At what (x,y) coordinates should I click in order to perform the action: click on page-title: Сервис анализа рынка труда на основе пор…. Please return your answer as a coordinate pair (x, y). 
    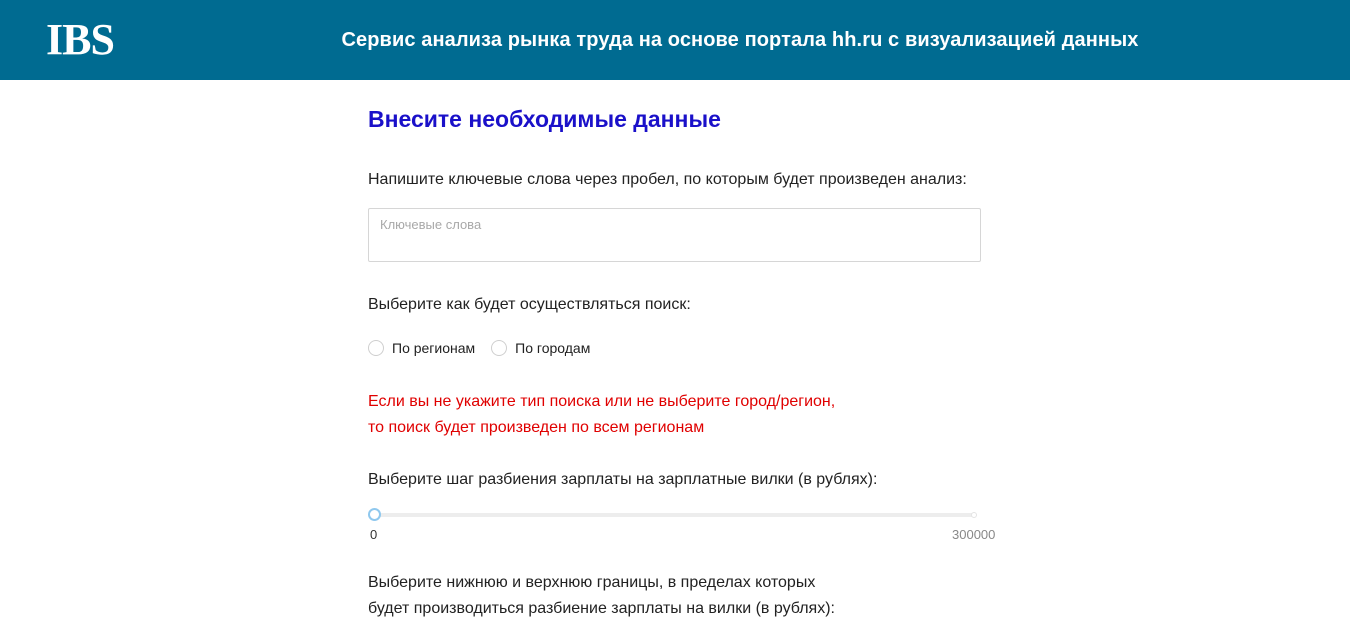
    Looking at the image, I should click on (740, 40).